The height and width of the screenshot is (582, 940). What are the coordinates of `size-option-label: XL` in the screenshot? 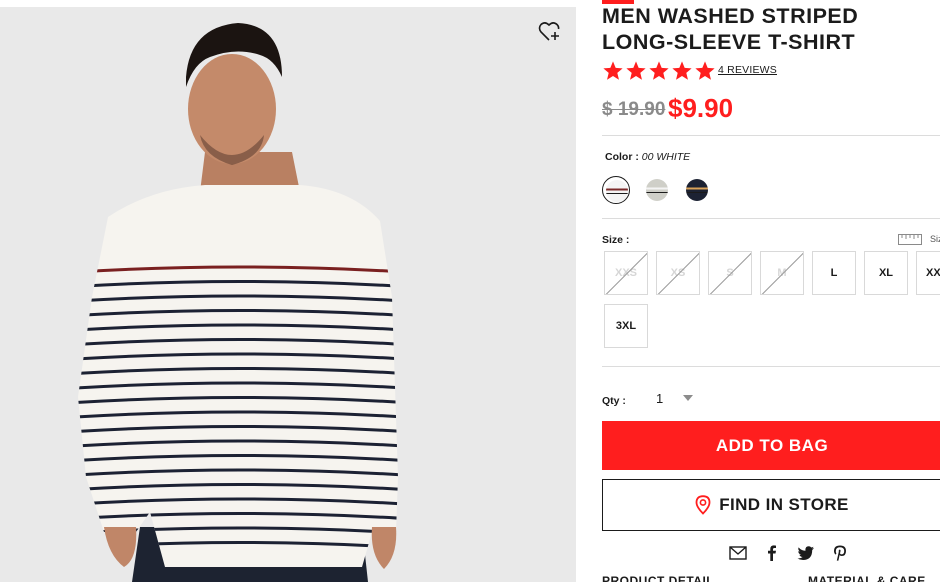 It's located at (886, 273).